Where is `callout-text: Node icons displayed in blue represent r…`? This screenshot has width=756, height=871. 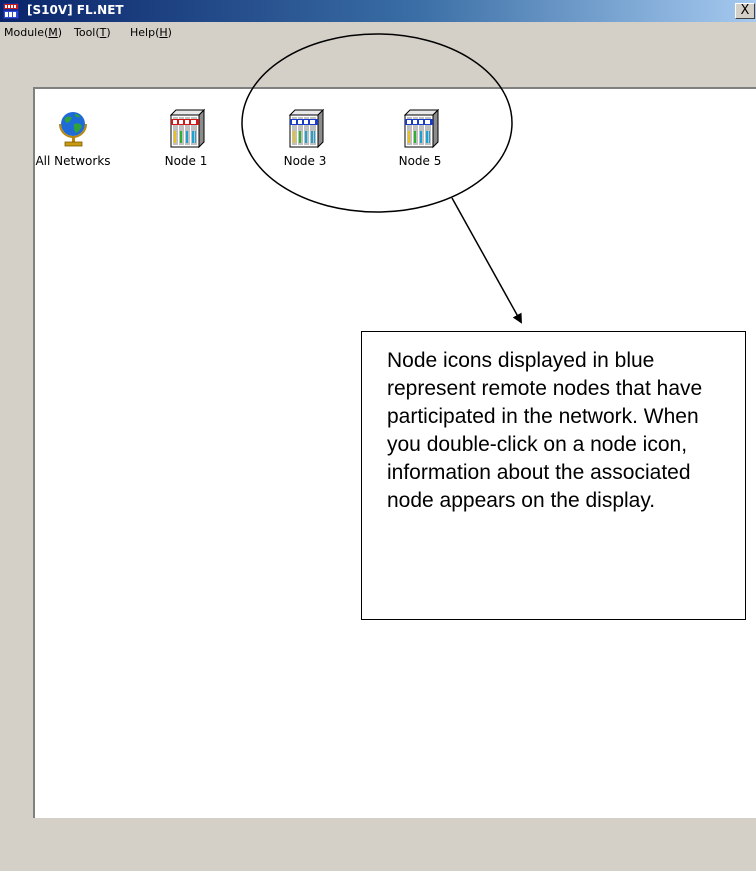 callout-text: Node icons displayed in blue represent r… is located at coordinates (545, 430).